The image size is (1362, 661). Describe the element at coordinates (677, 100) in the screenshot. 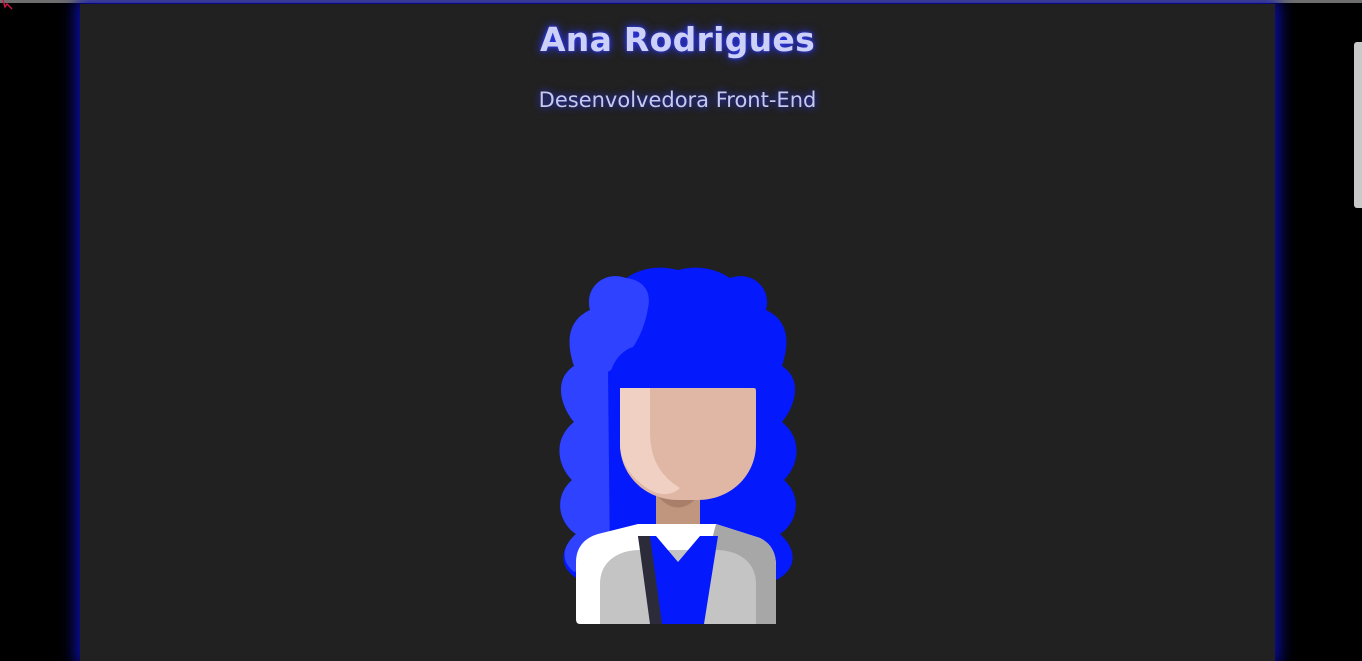

I see `profile-role: Desenvolvedora Front-End` at that location.